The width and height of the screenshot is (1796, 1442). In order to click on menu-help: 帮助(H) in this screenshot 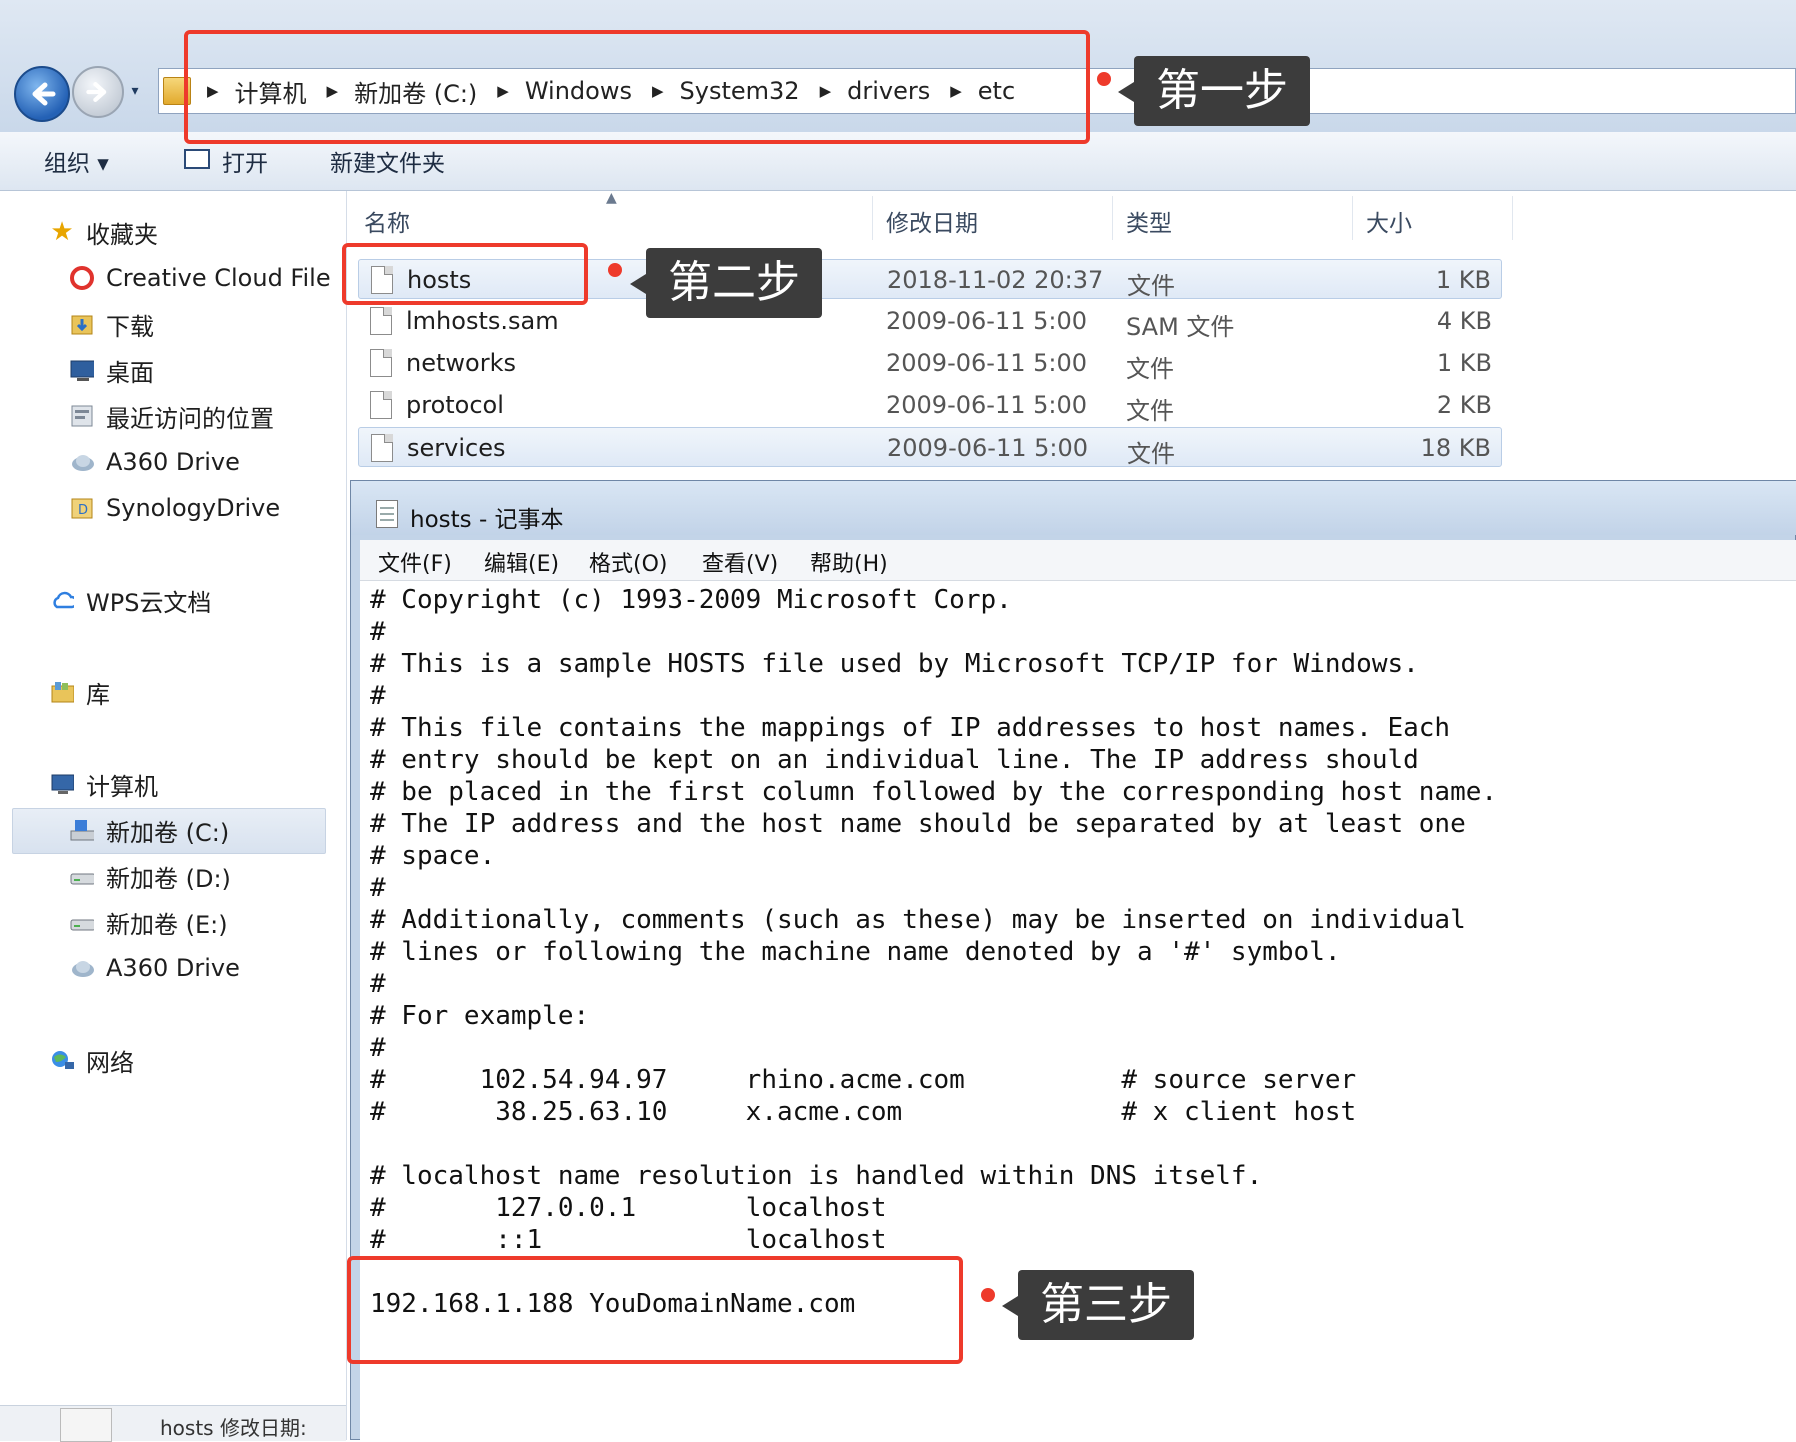, I will do `click(849, 562)`.